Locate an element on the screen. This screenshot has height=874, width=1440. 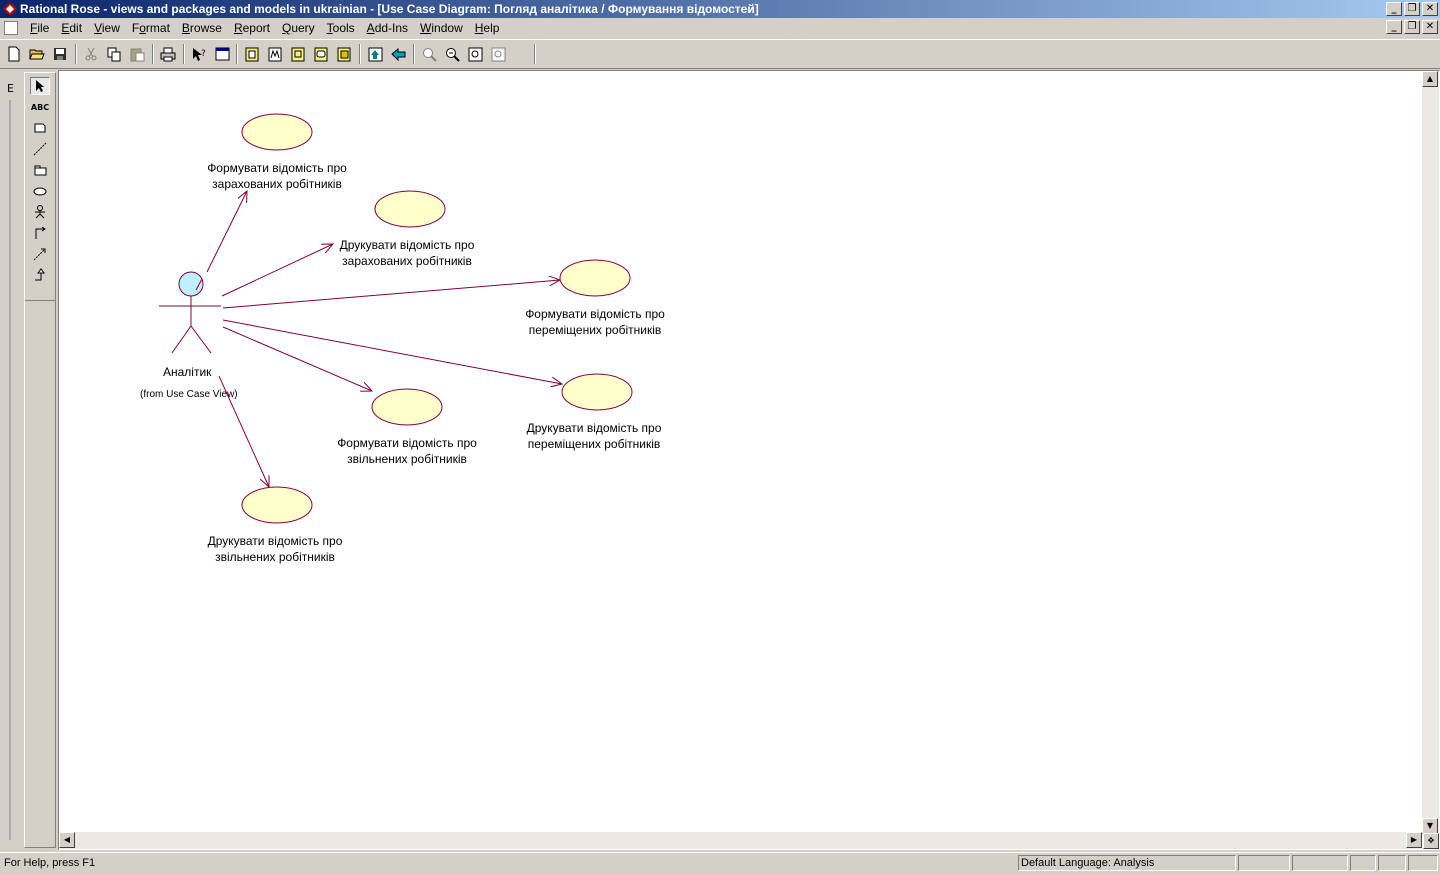
diagram-toolbox: ABC is located at coordinates (40, 460).